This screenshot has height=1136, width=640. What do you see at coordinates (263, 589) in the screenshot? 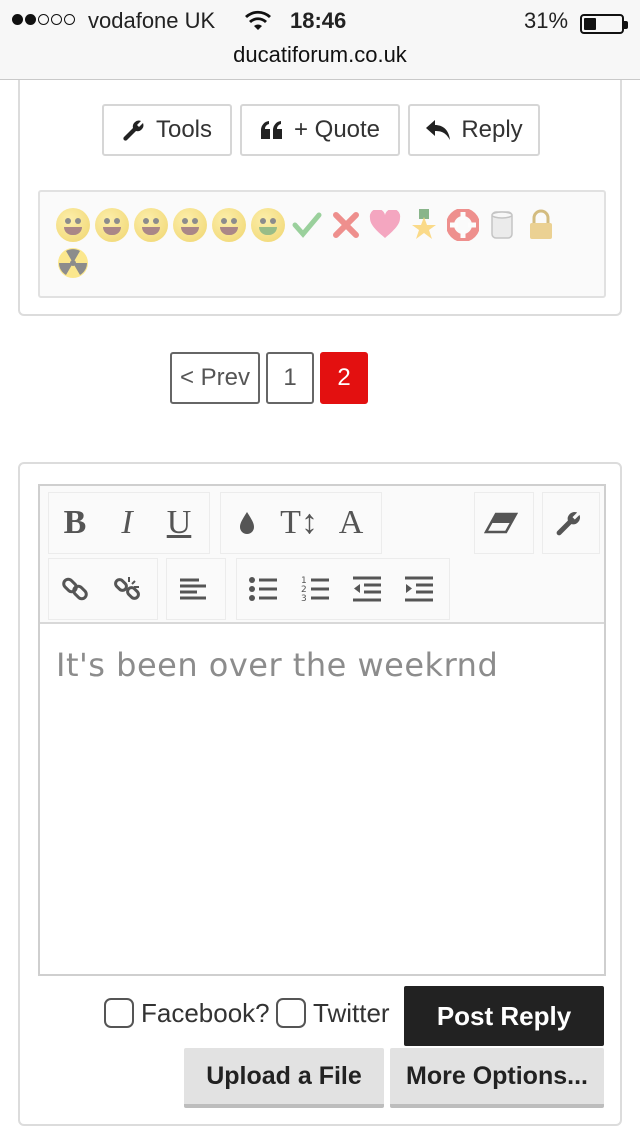
I see `bullet-list-icon` at bounding box center [263, 589].